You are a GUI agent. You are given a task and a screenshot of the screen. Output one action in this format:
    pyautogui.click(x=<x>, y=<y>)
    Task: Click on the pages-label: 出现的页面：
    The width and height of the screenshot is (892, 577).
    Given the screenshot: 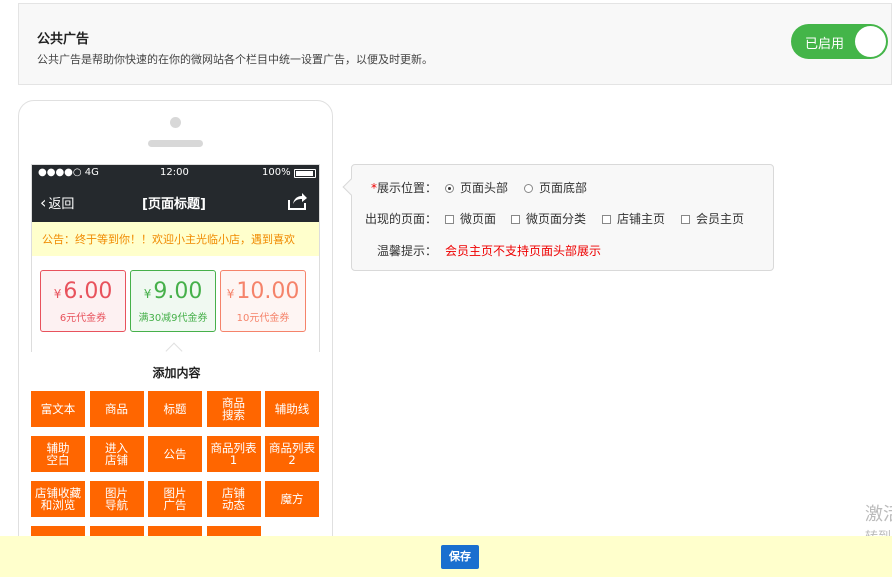 What is the action you would take?
    pyautogui.click(x=400, y=219)
    